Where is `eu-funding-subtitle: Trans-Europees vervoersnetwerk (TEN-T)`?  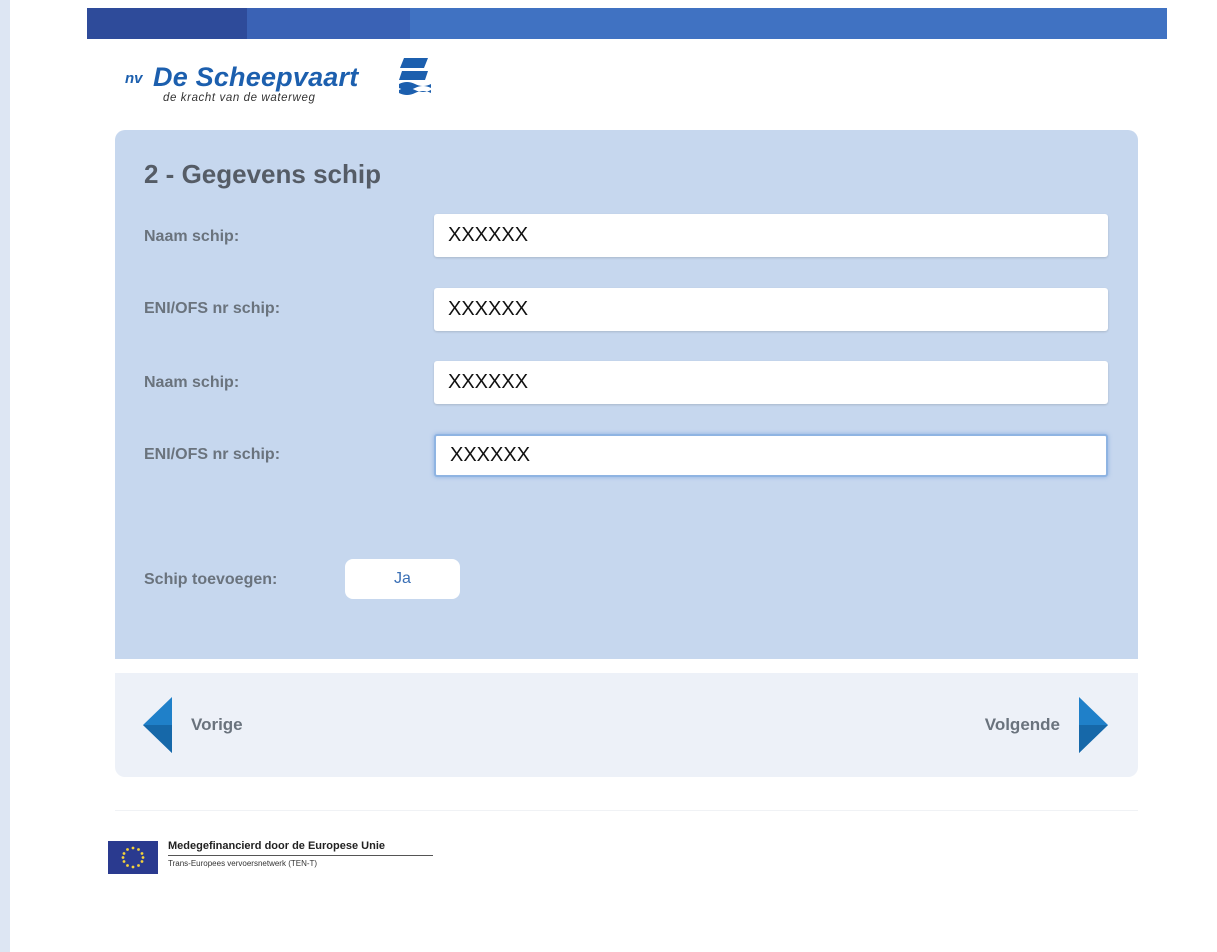
eu-funding-subtitle: Trans-Europees vervoersnetwerk (TEN-T) is located at coordinates (243, 863).